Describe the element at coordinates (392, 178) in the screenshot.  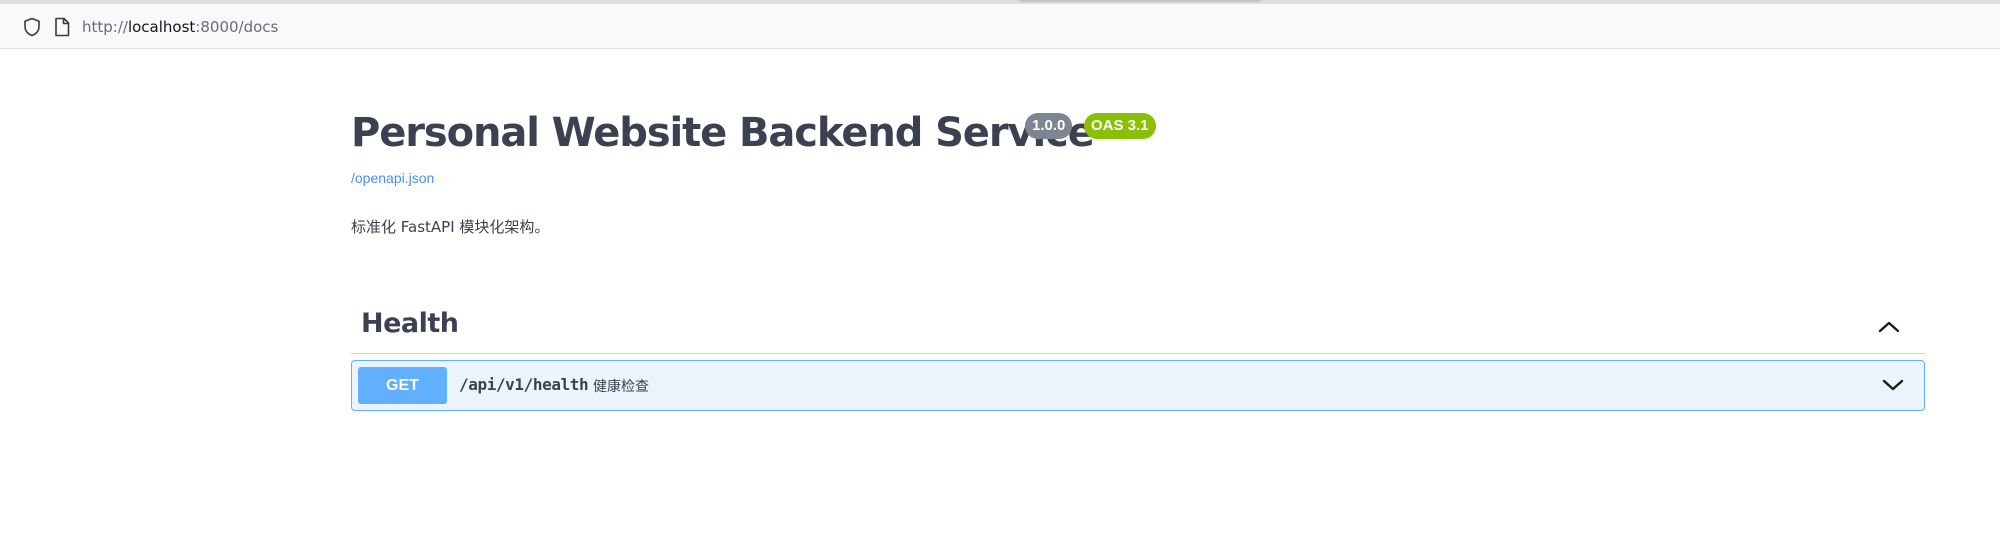
I see `openapi-spec-link: /openapi.json` at that location.